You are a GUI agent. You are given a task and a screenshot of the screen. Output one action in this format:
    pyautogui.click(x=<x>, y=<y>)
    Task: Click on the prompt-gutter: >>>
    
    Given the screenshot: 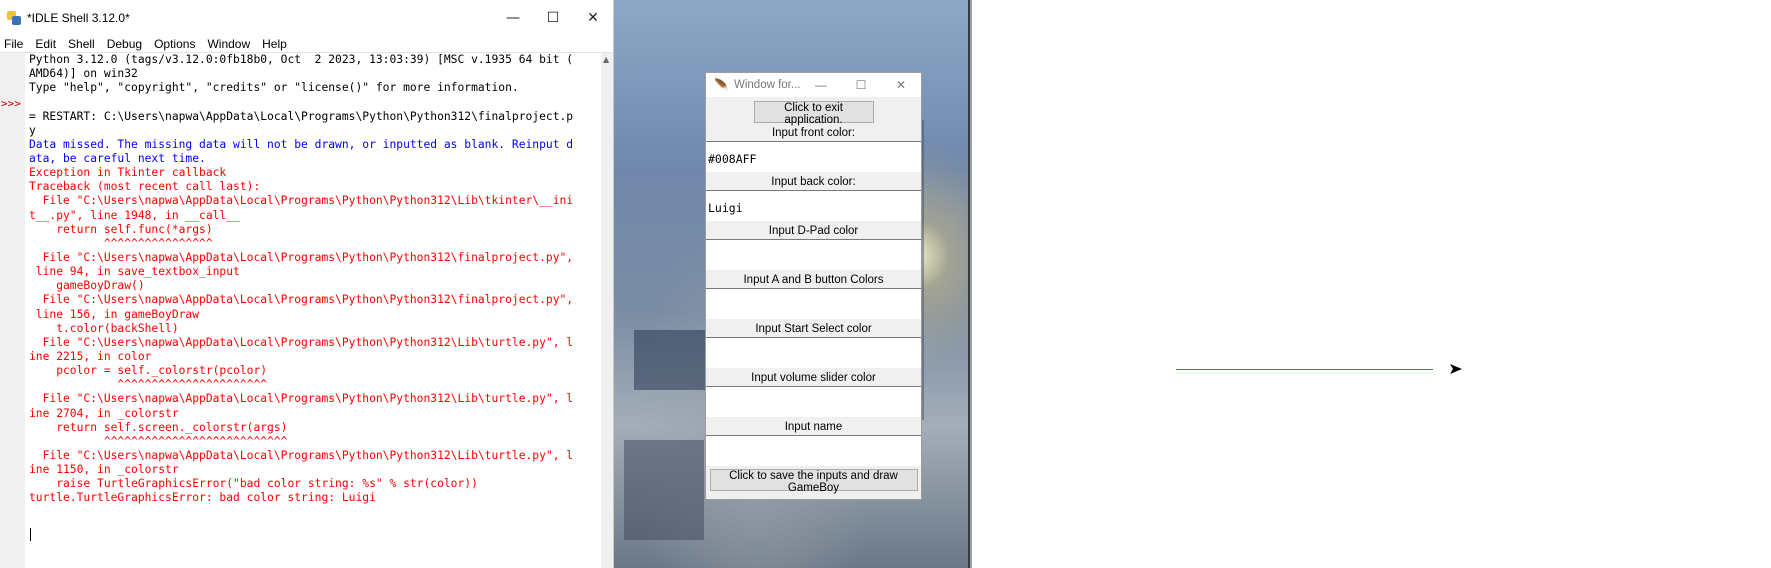 What is the action you would take?
    pyautogui.click(x=12, y=310)
    